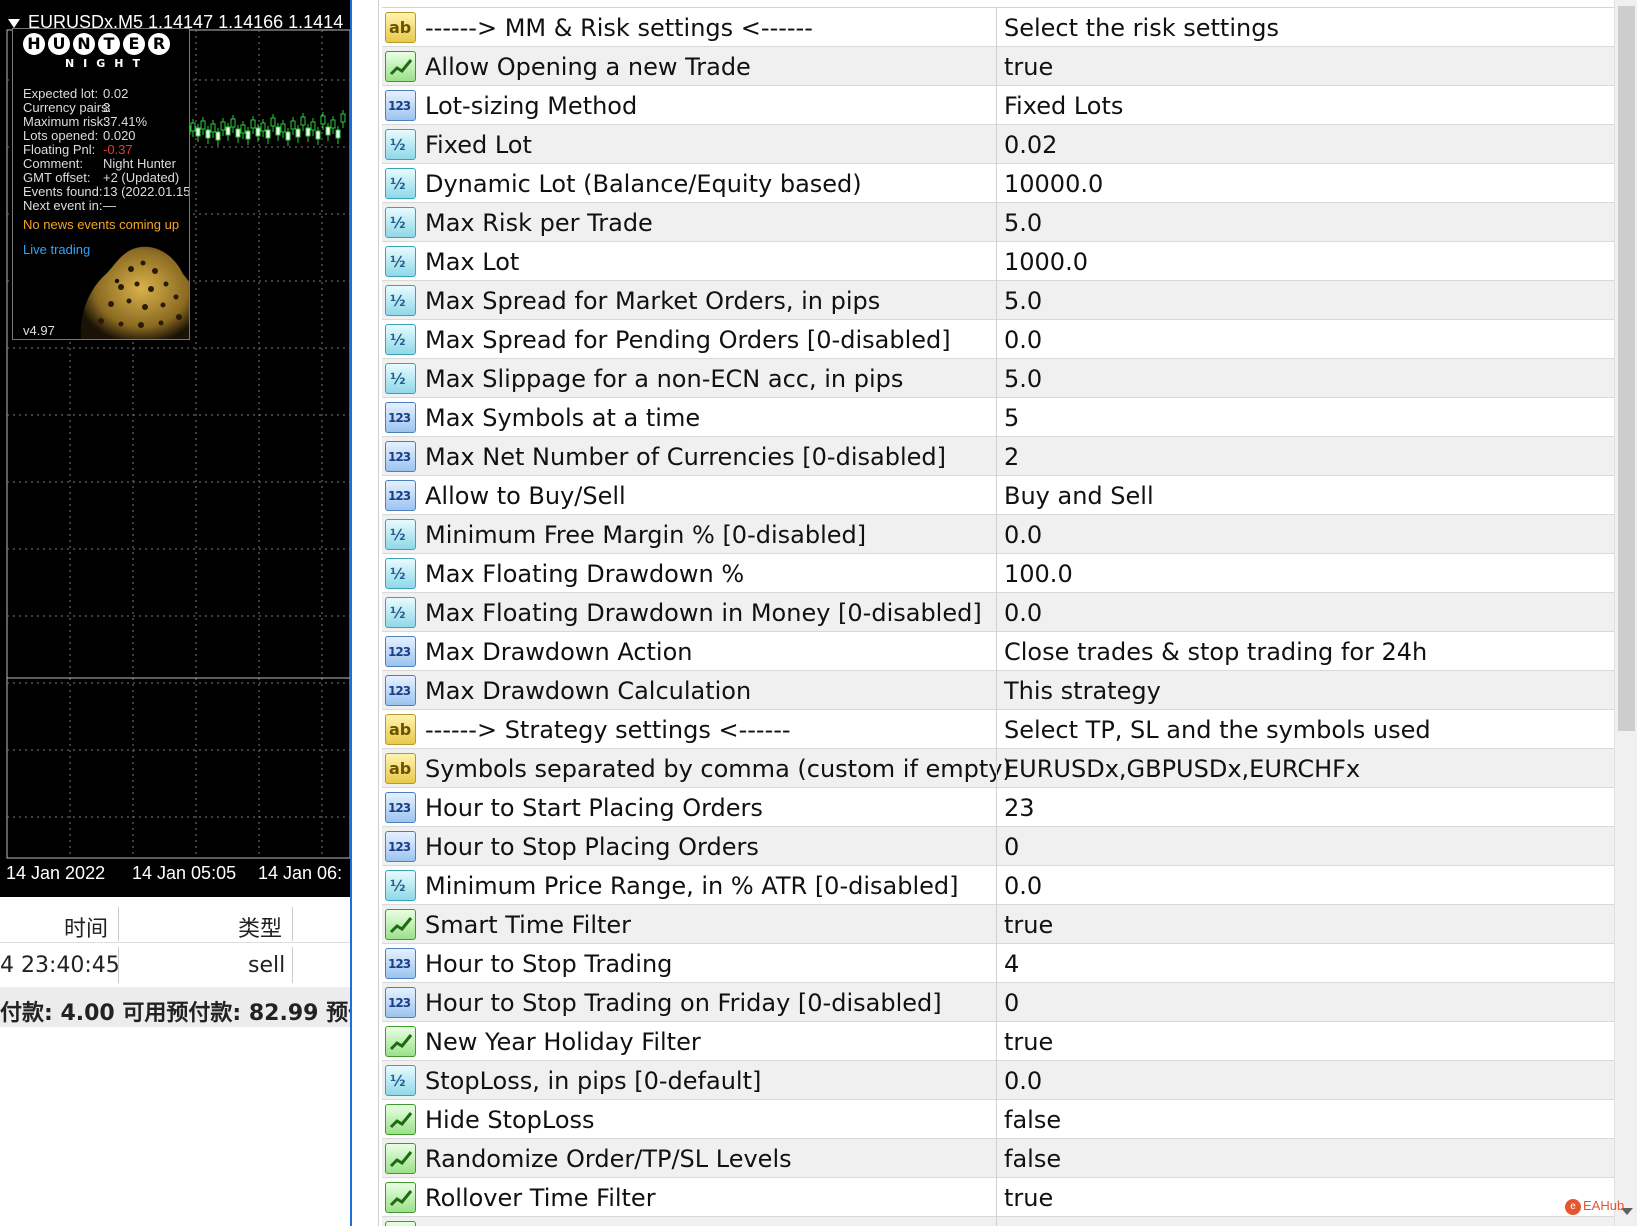  What do you see at coordinates (57, 177) in the screenshot?
I see `ea-info-key: GMT offset:` at bounding box center [57, 177].